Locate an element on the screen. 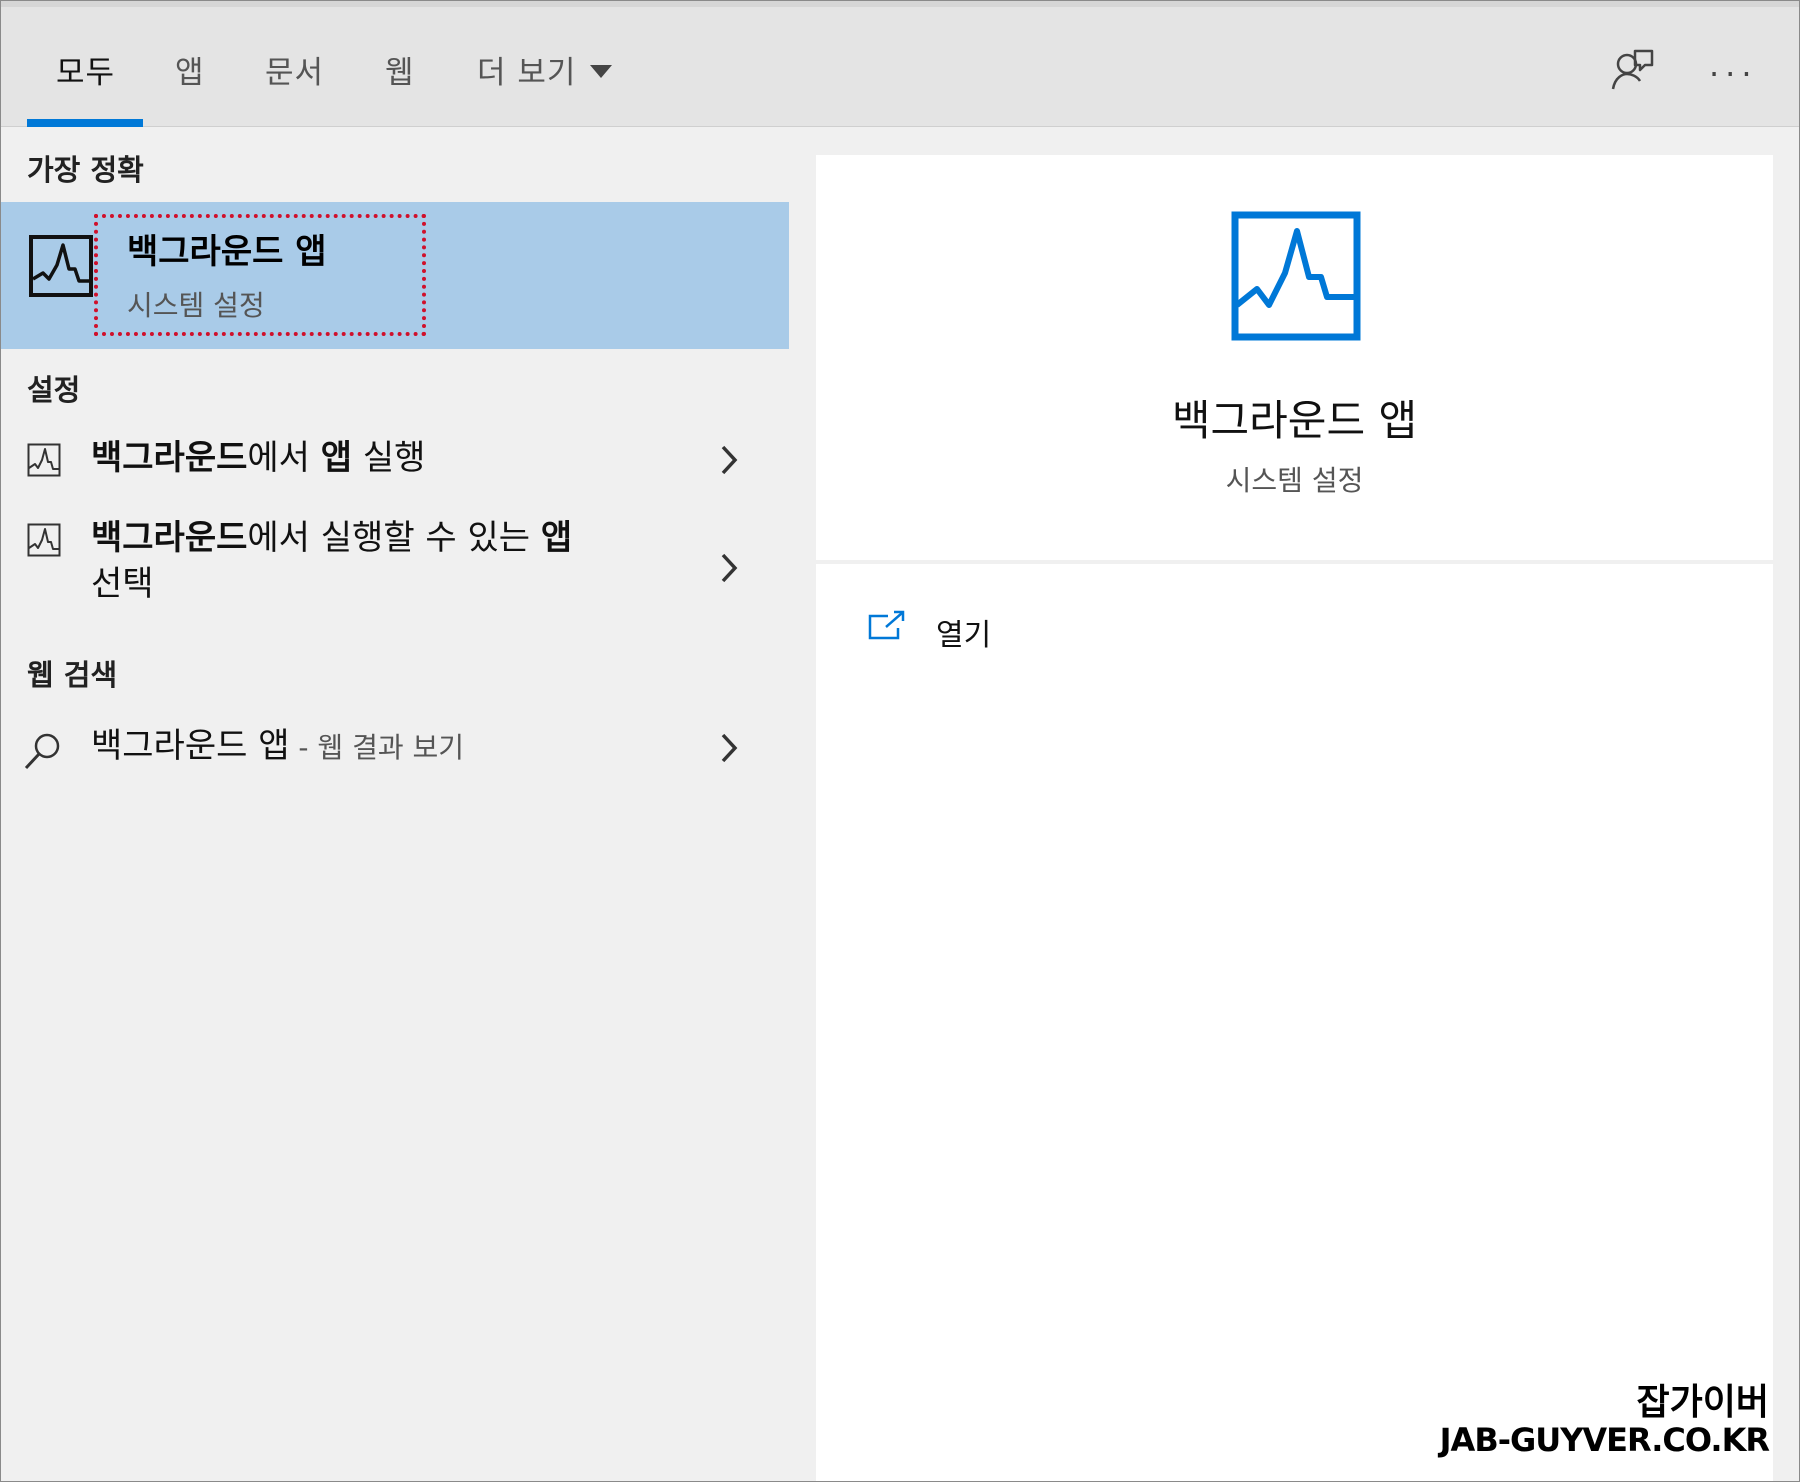 The width and height of the screenshot is (1800, 1482). tab-all: 모두 is located at coordinates (85, 69).